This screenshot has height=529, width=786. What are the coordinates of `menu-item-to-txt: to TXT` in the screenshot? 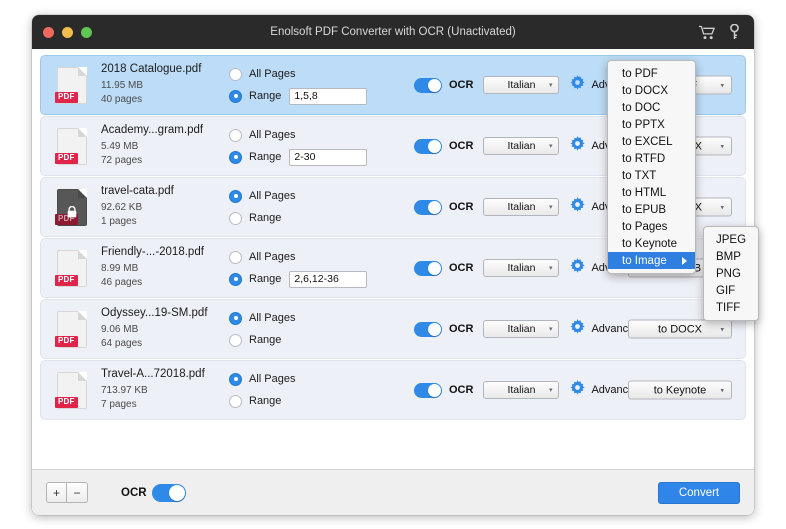 It's located at (651, 175).